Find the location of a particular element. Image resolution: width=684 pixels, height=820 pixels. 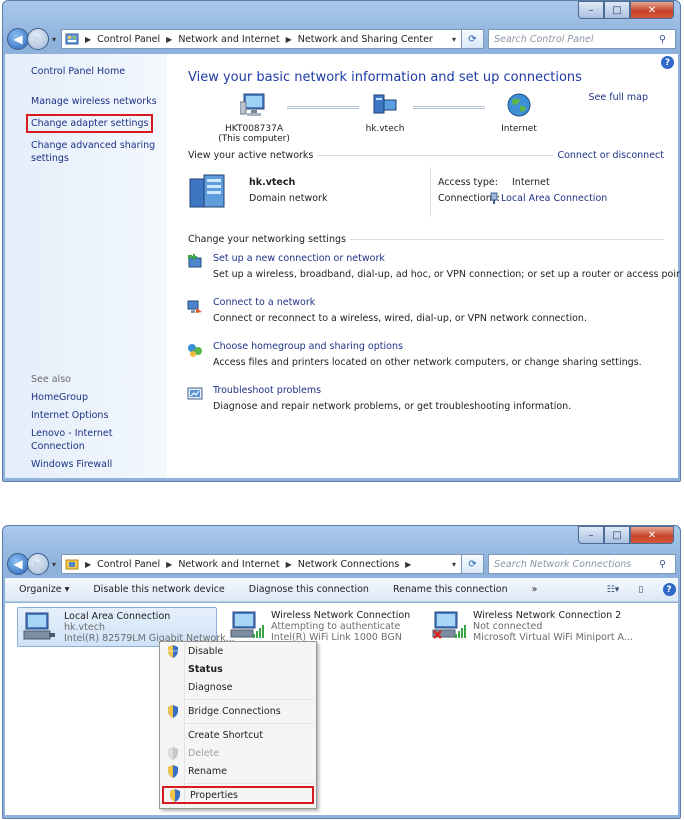

connection-status: Not connected is located at coordinates (508, 626).